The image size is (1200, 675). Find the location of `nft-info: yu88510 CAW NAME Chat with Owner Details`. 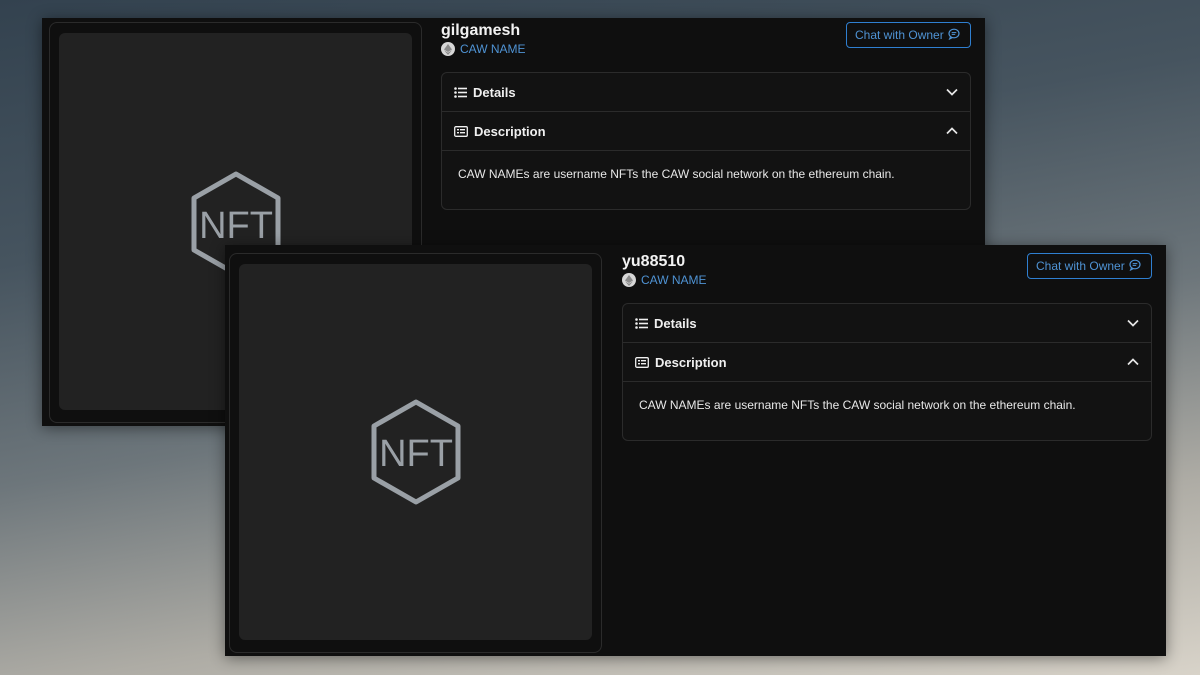

nft-info: yu88510 CAW NAME Chat with Owner Details is located at coordinates (887, 347).